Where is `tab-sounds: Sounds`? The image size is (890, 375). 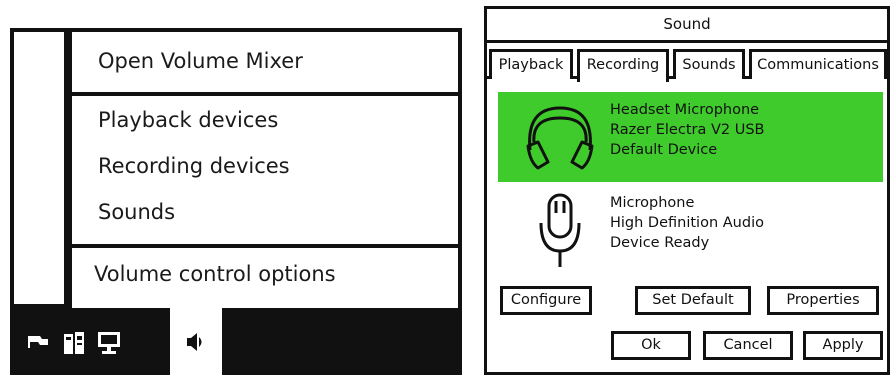
tab-sounds: Sounds is located at coordinates (709, 64).